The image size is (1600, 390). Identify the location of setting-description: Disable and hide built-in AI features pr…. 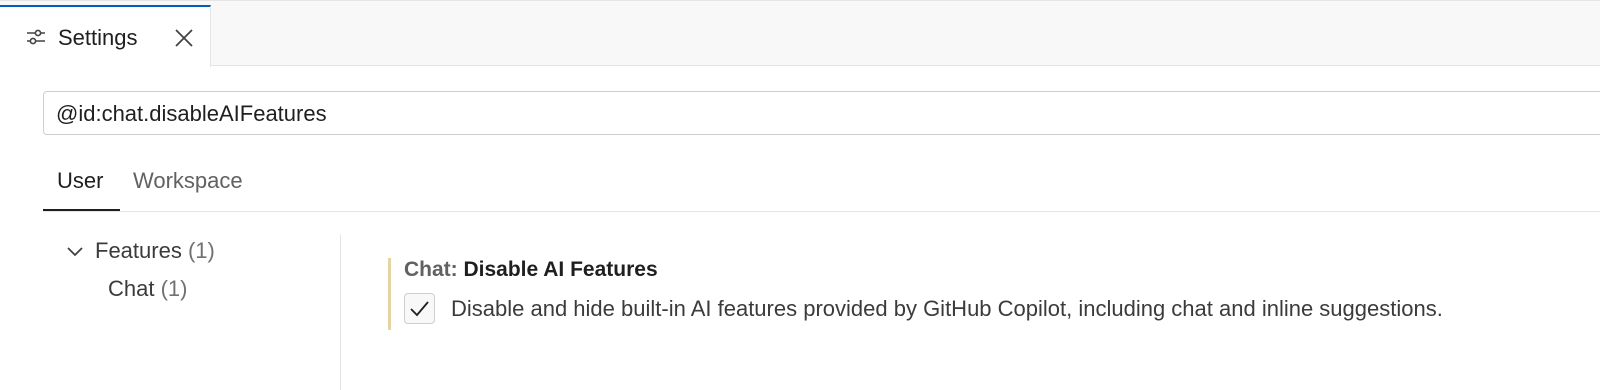
(947, 308).